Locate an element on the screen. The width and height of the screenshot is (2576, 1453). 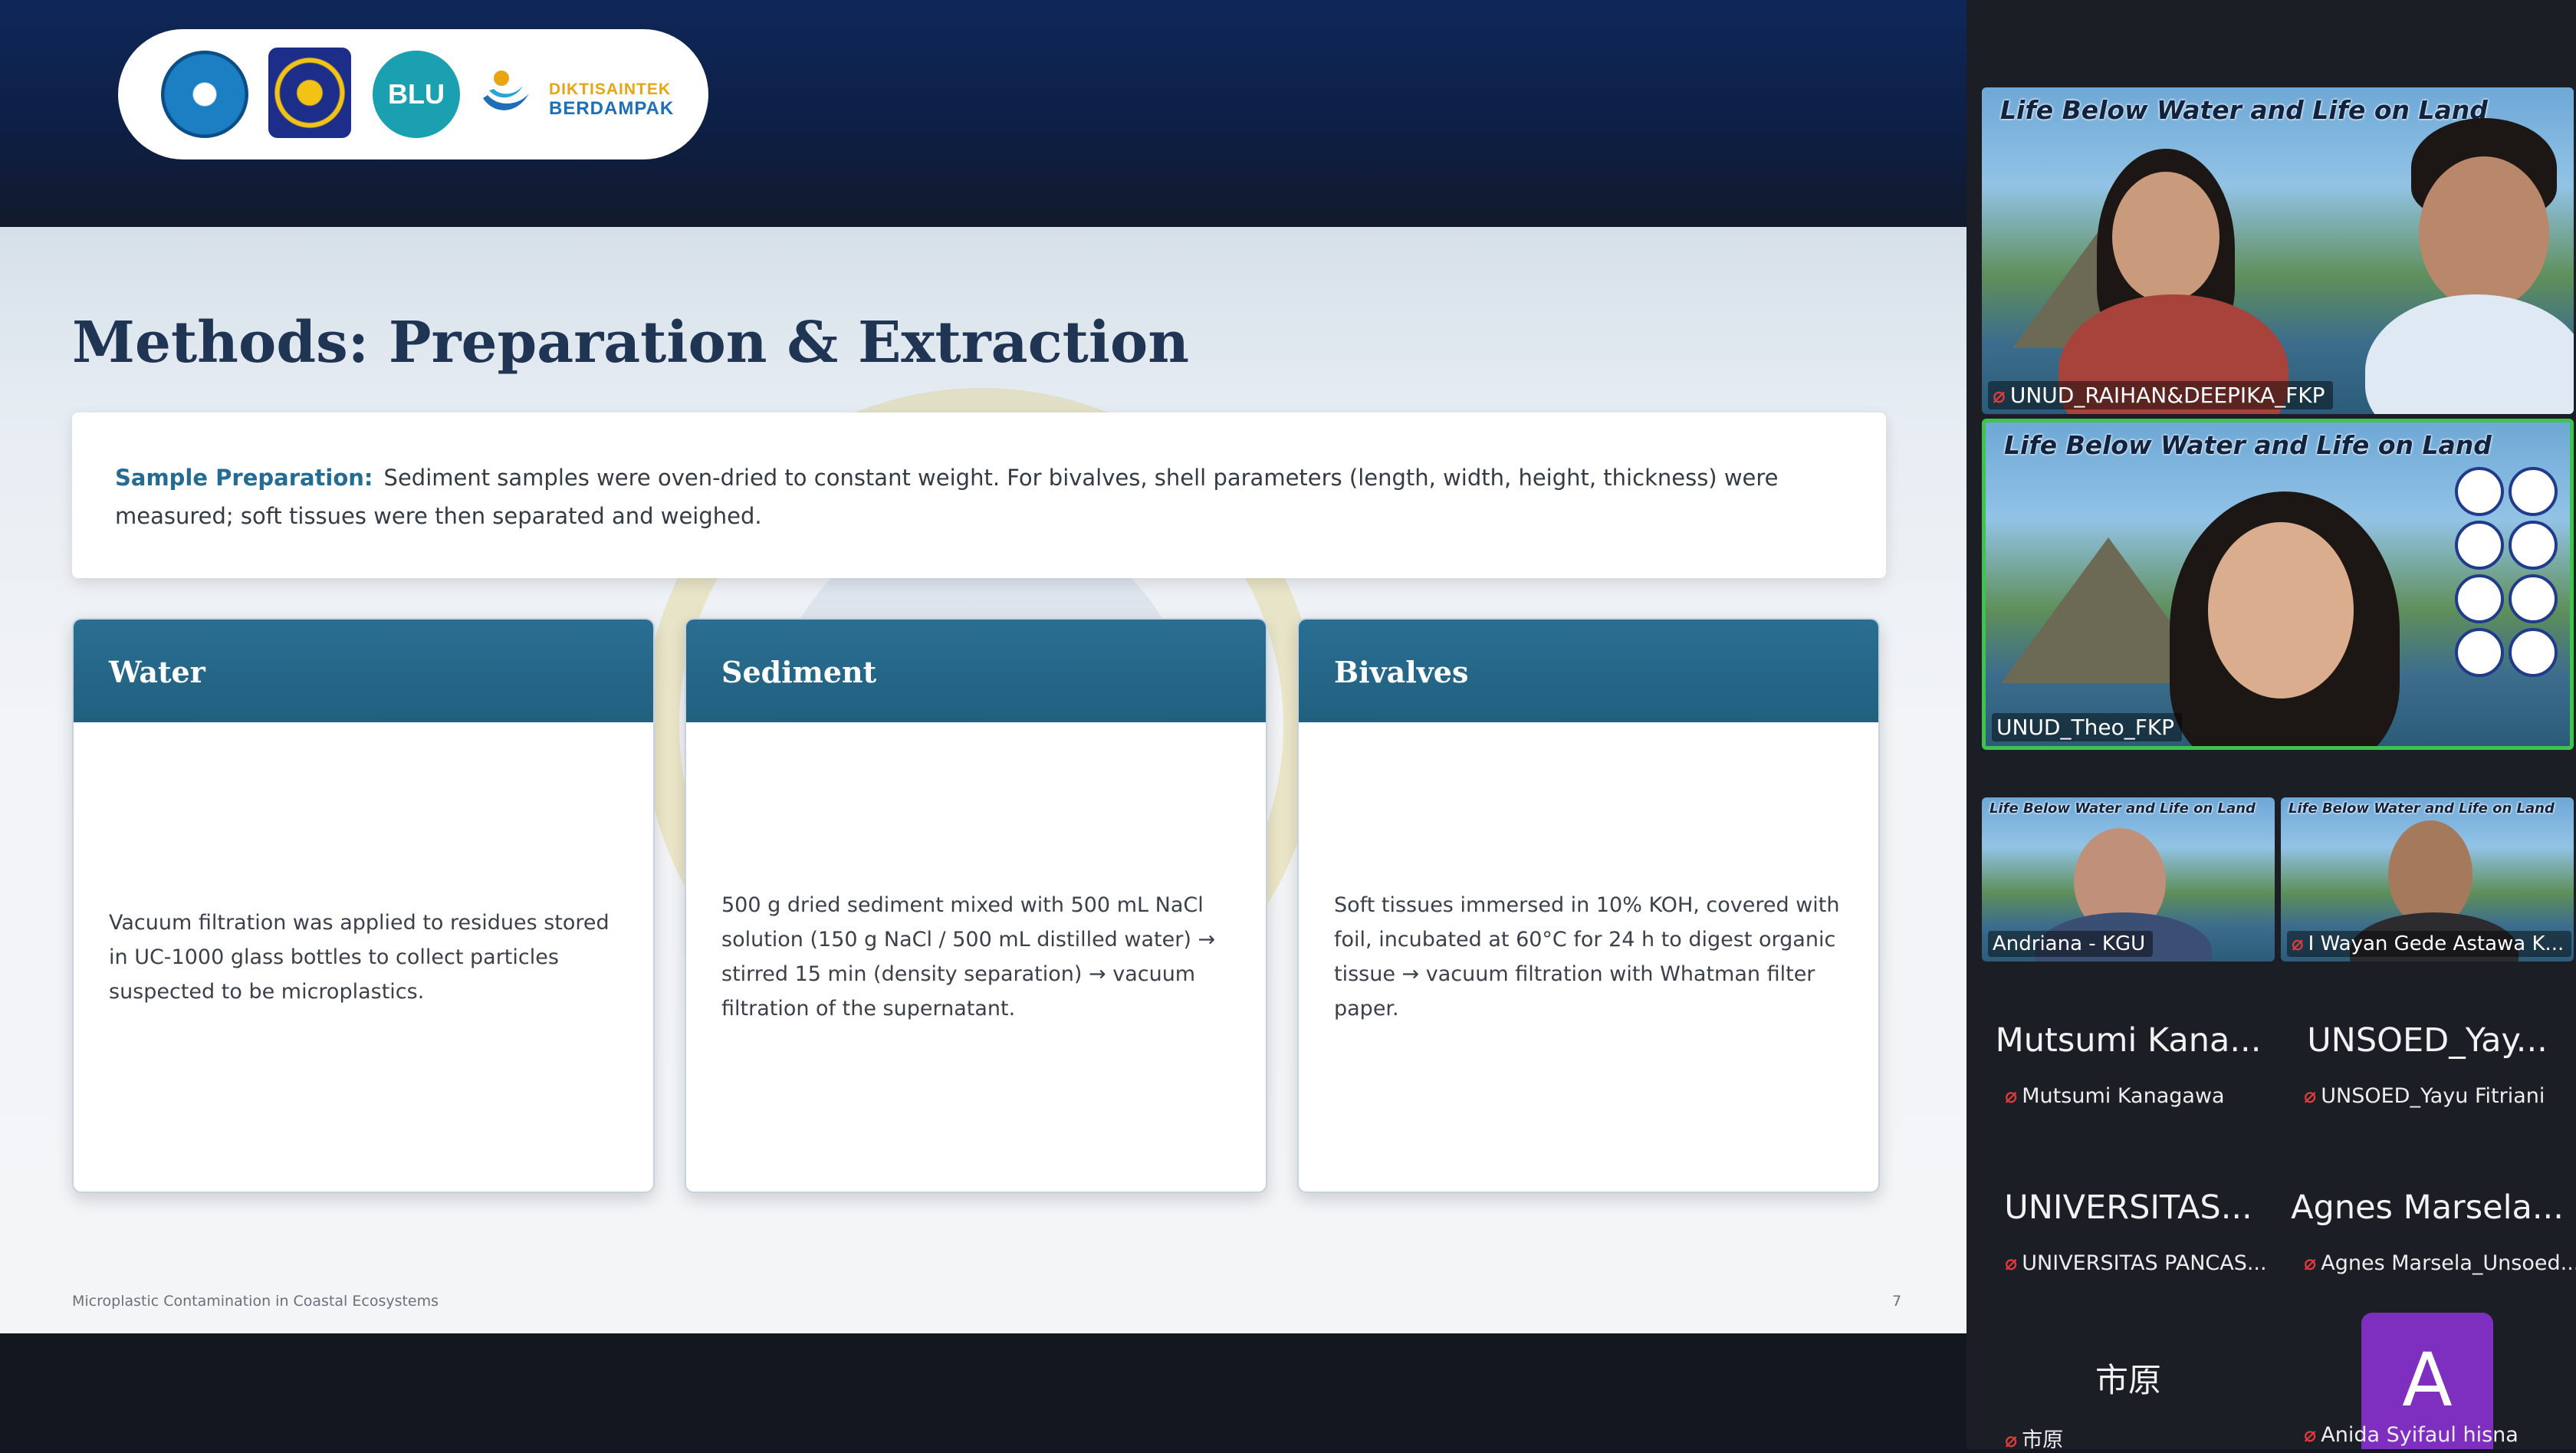
participant-label: ⌀ 市原 is located at coordinates (2034, 1438).